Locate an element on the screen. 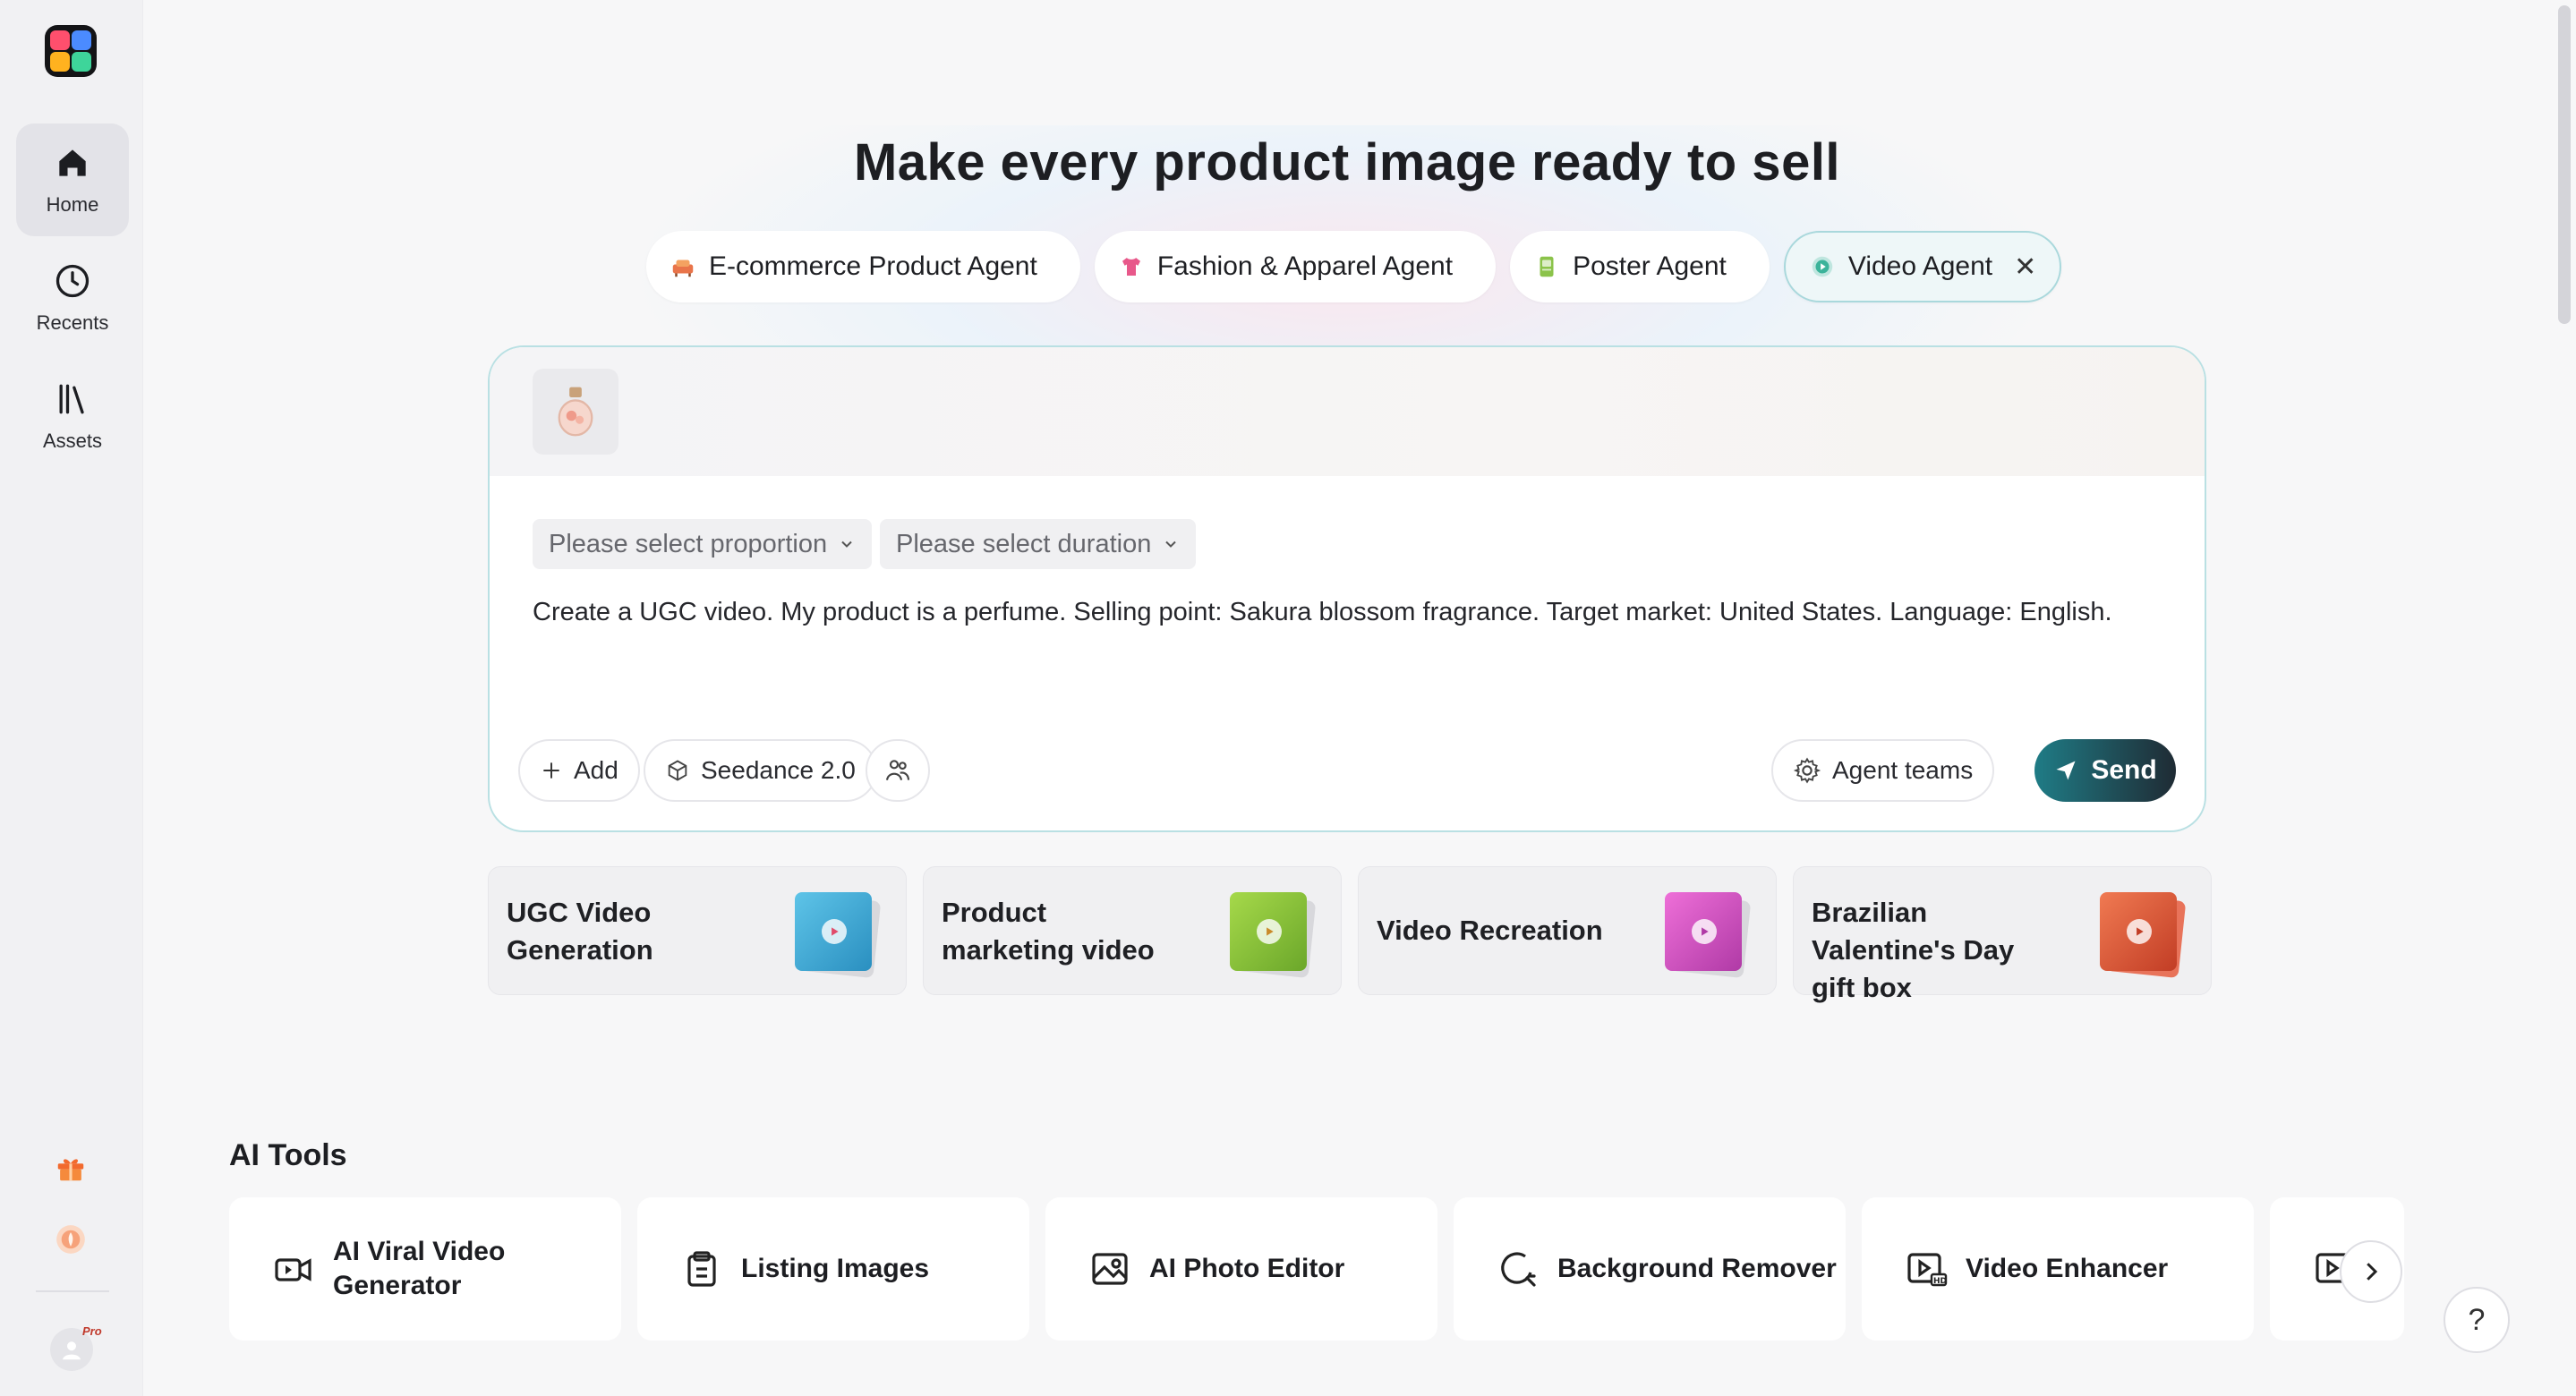  proportion-select: Please select proportion is located at coordinates (703, 544).